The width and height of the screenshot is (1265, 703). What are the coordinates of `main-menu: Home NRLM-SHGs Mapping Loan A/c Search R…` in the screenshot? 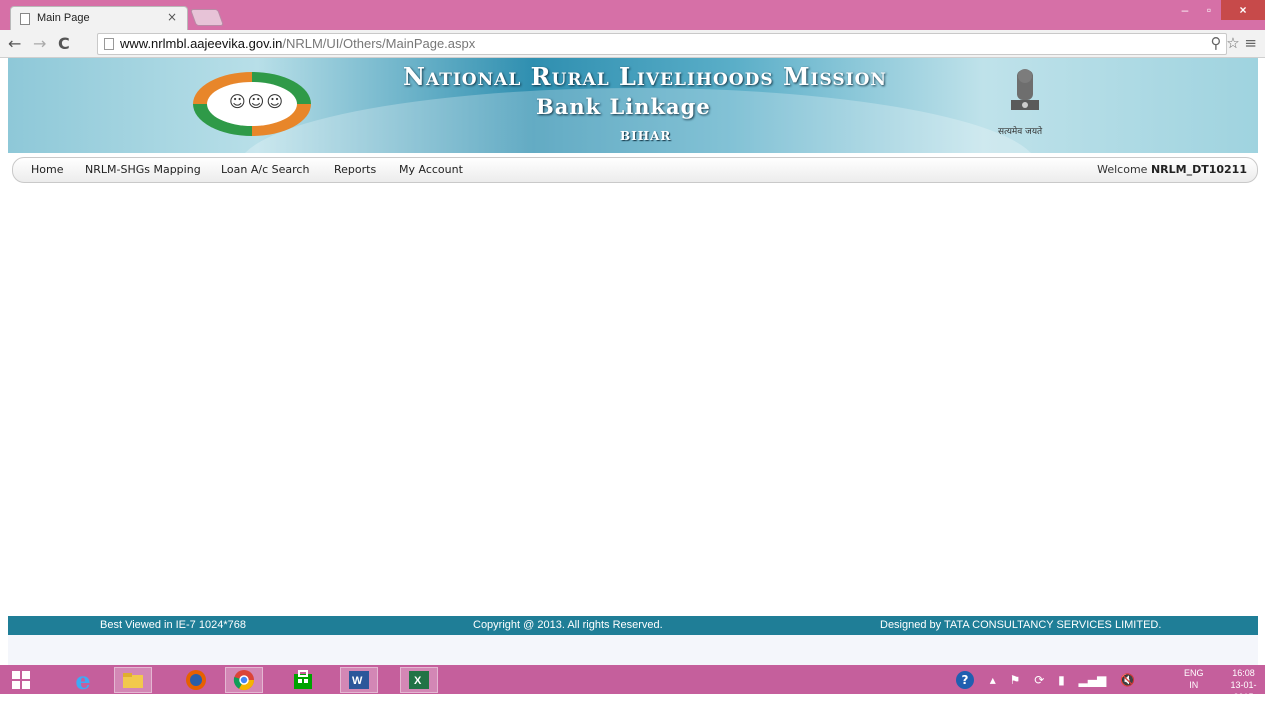 It's located at (635, 170).